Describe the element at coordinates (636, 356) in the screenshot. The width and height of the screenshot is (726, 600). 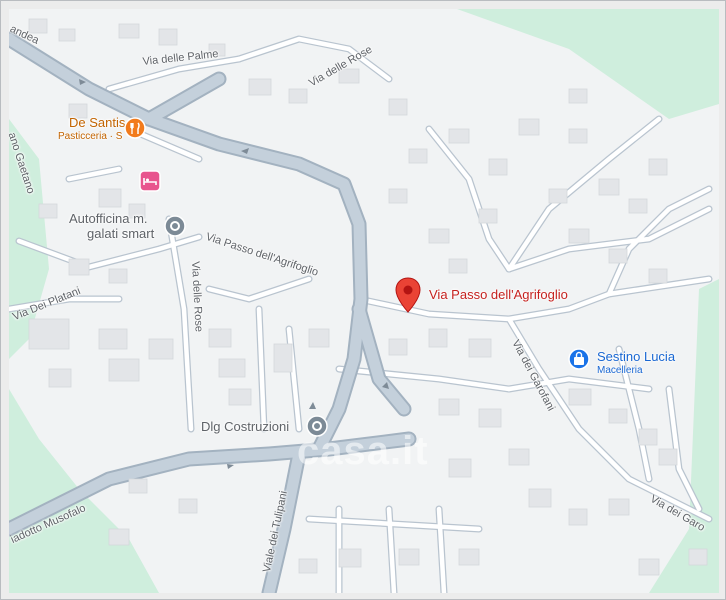
I see `poi-sestino-name: Sestino Lucia` at that location.